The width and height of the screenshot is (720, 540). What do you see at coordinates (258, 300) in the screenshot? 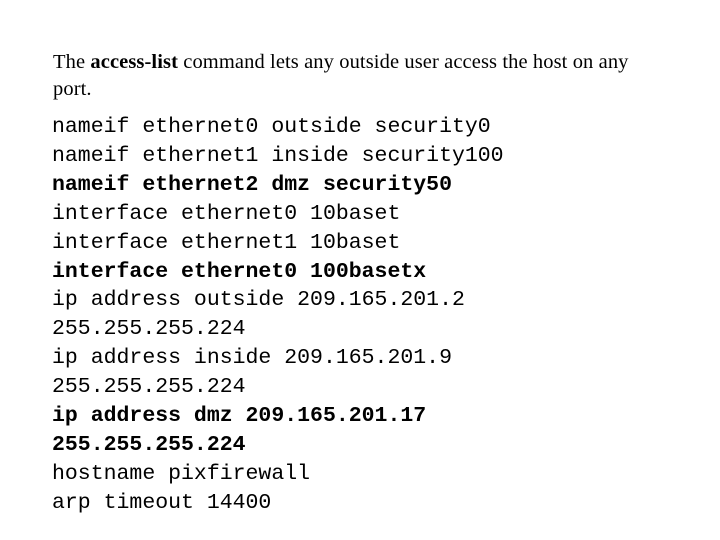
I see `config-line: ip address outside 209.165.201.2` at bounding box center [258, 300].